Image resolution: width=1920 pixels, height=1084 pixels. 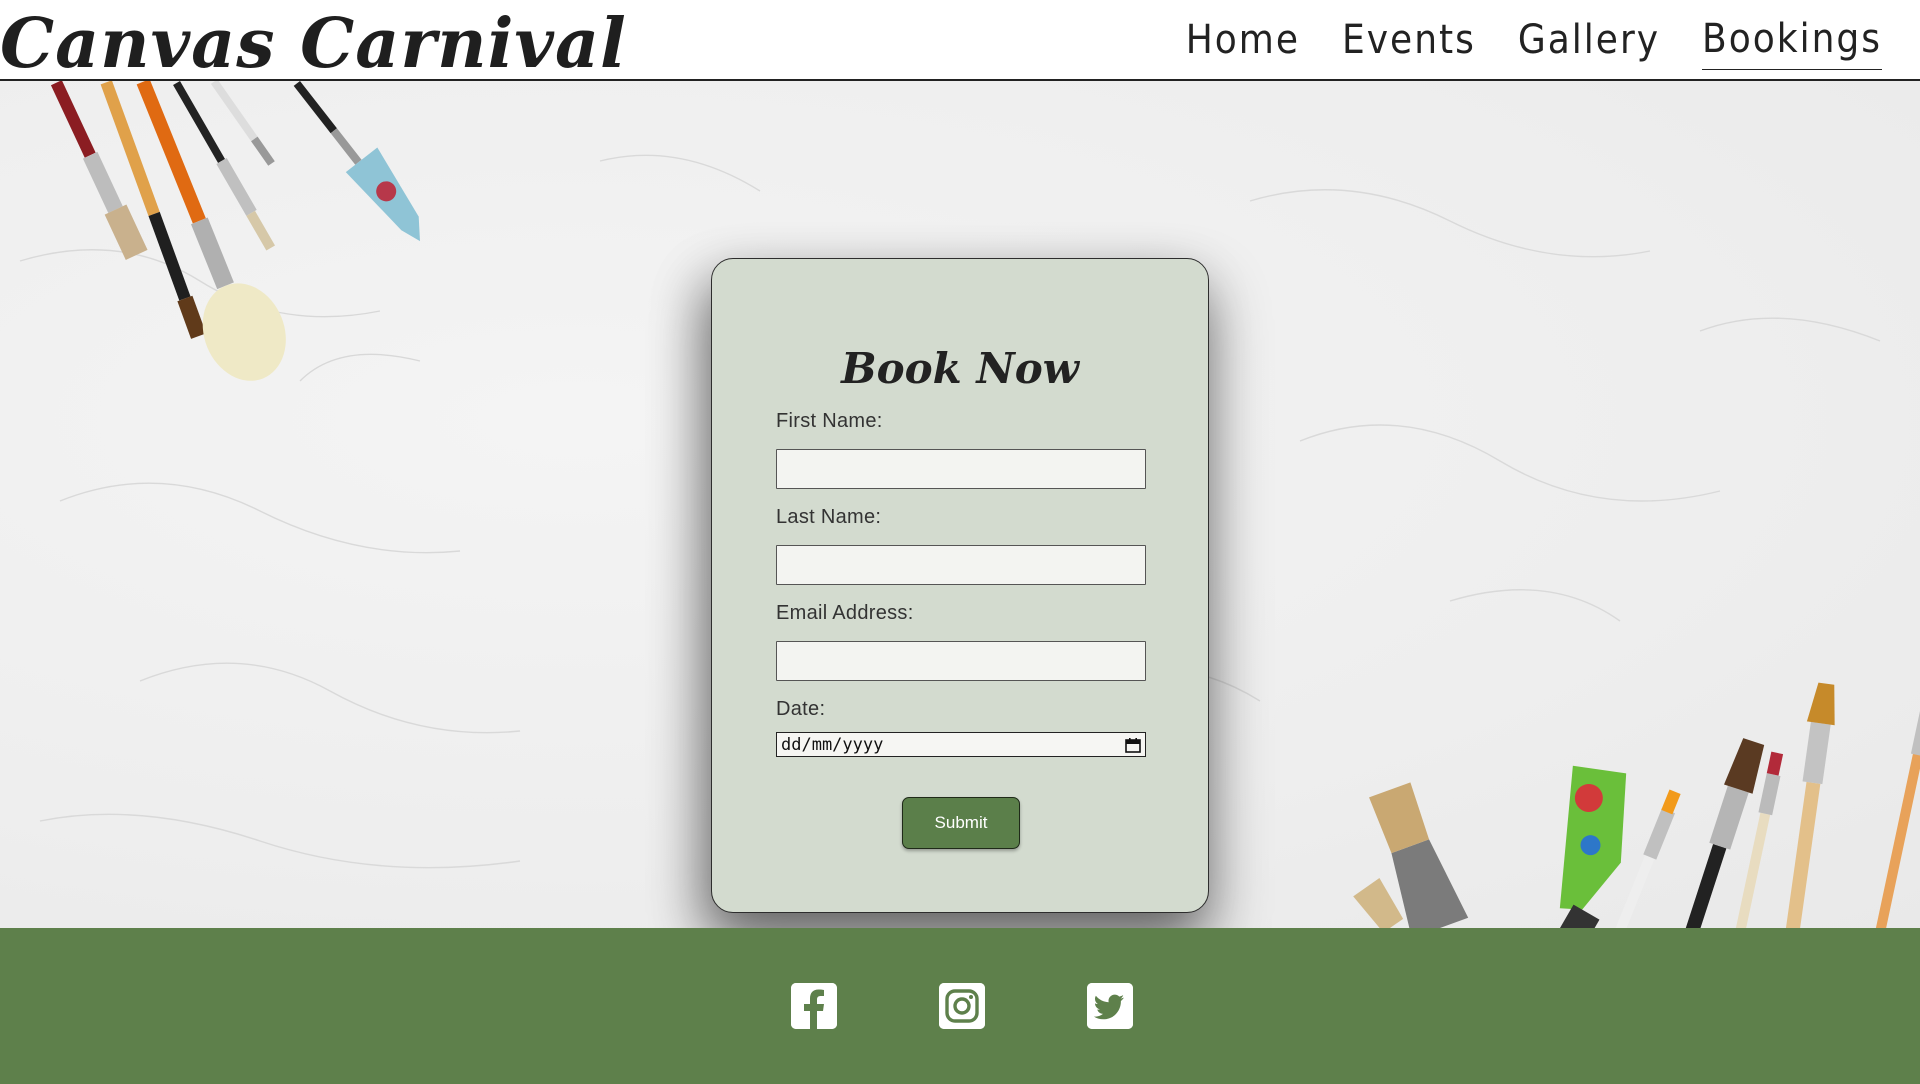 What do you see at coordinates (829, 421) in the screenshot?
I see `first-name-label: First Name:` at bounding box center [829, 421].